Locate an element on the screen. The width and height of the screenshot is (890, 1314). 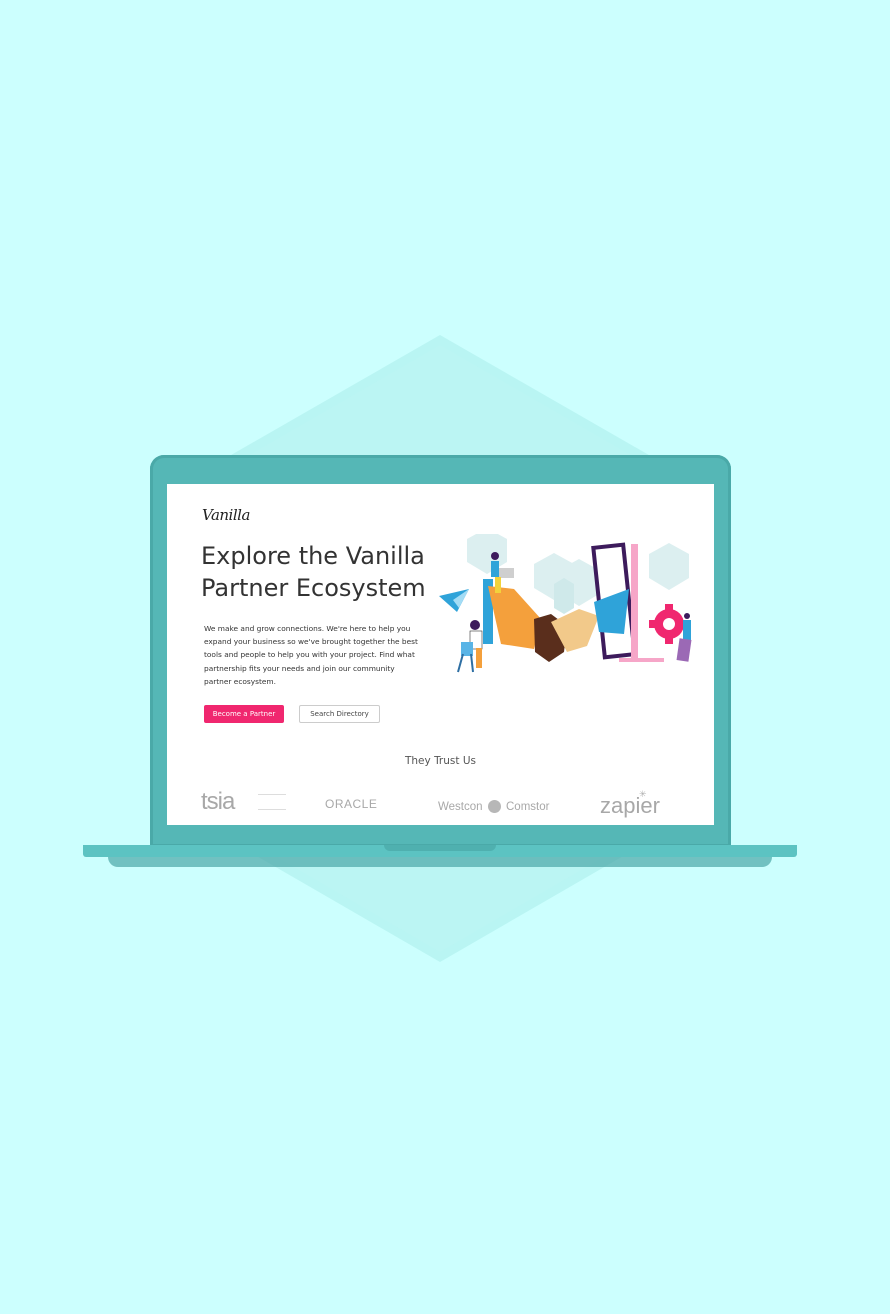
zapier-logo: zapier is located at coordinates (630, 805).